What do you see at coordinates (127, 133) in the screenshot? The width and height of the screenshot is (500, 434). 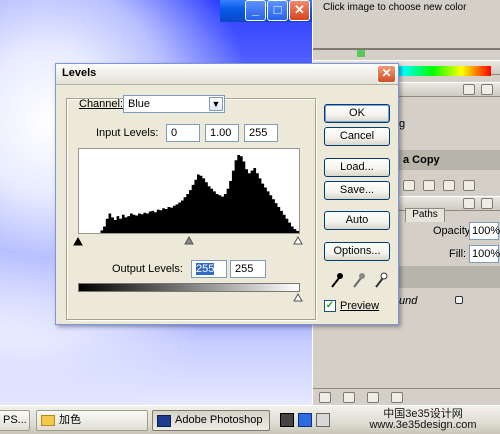 I see `input-levels-label: Input Levels:` at bounding box center [127, 133].